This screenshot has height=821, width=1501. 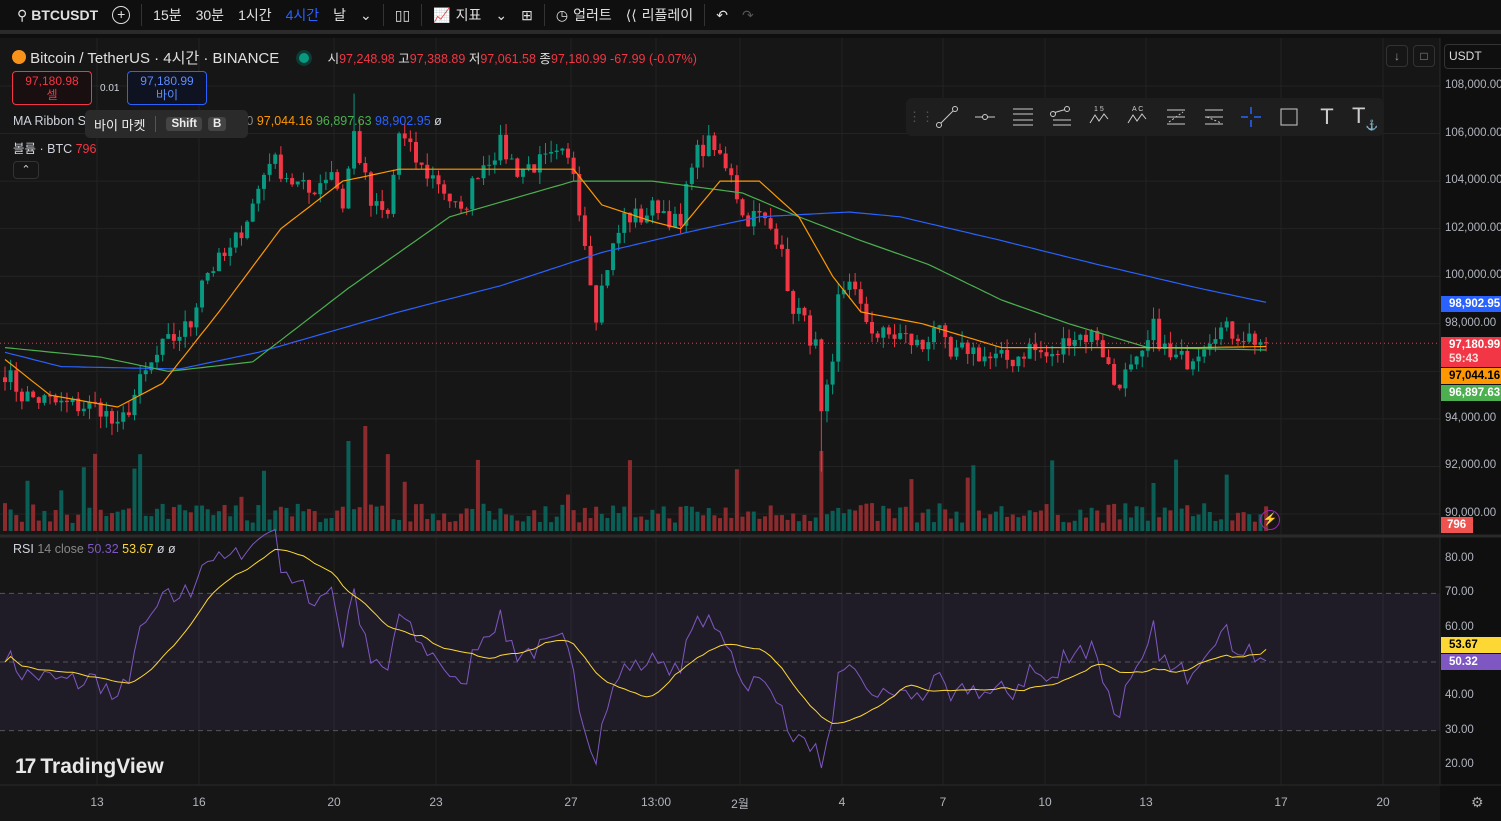 I want to click on pitchfork-tool, so click(x=1061, y=117).